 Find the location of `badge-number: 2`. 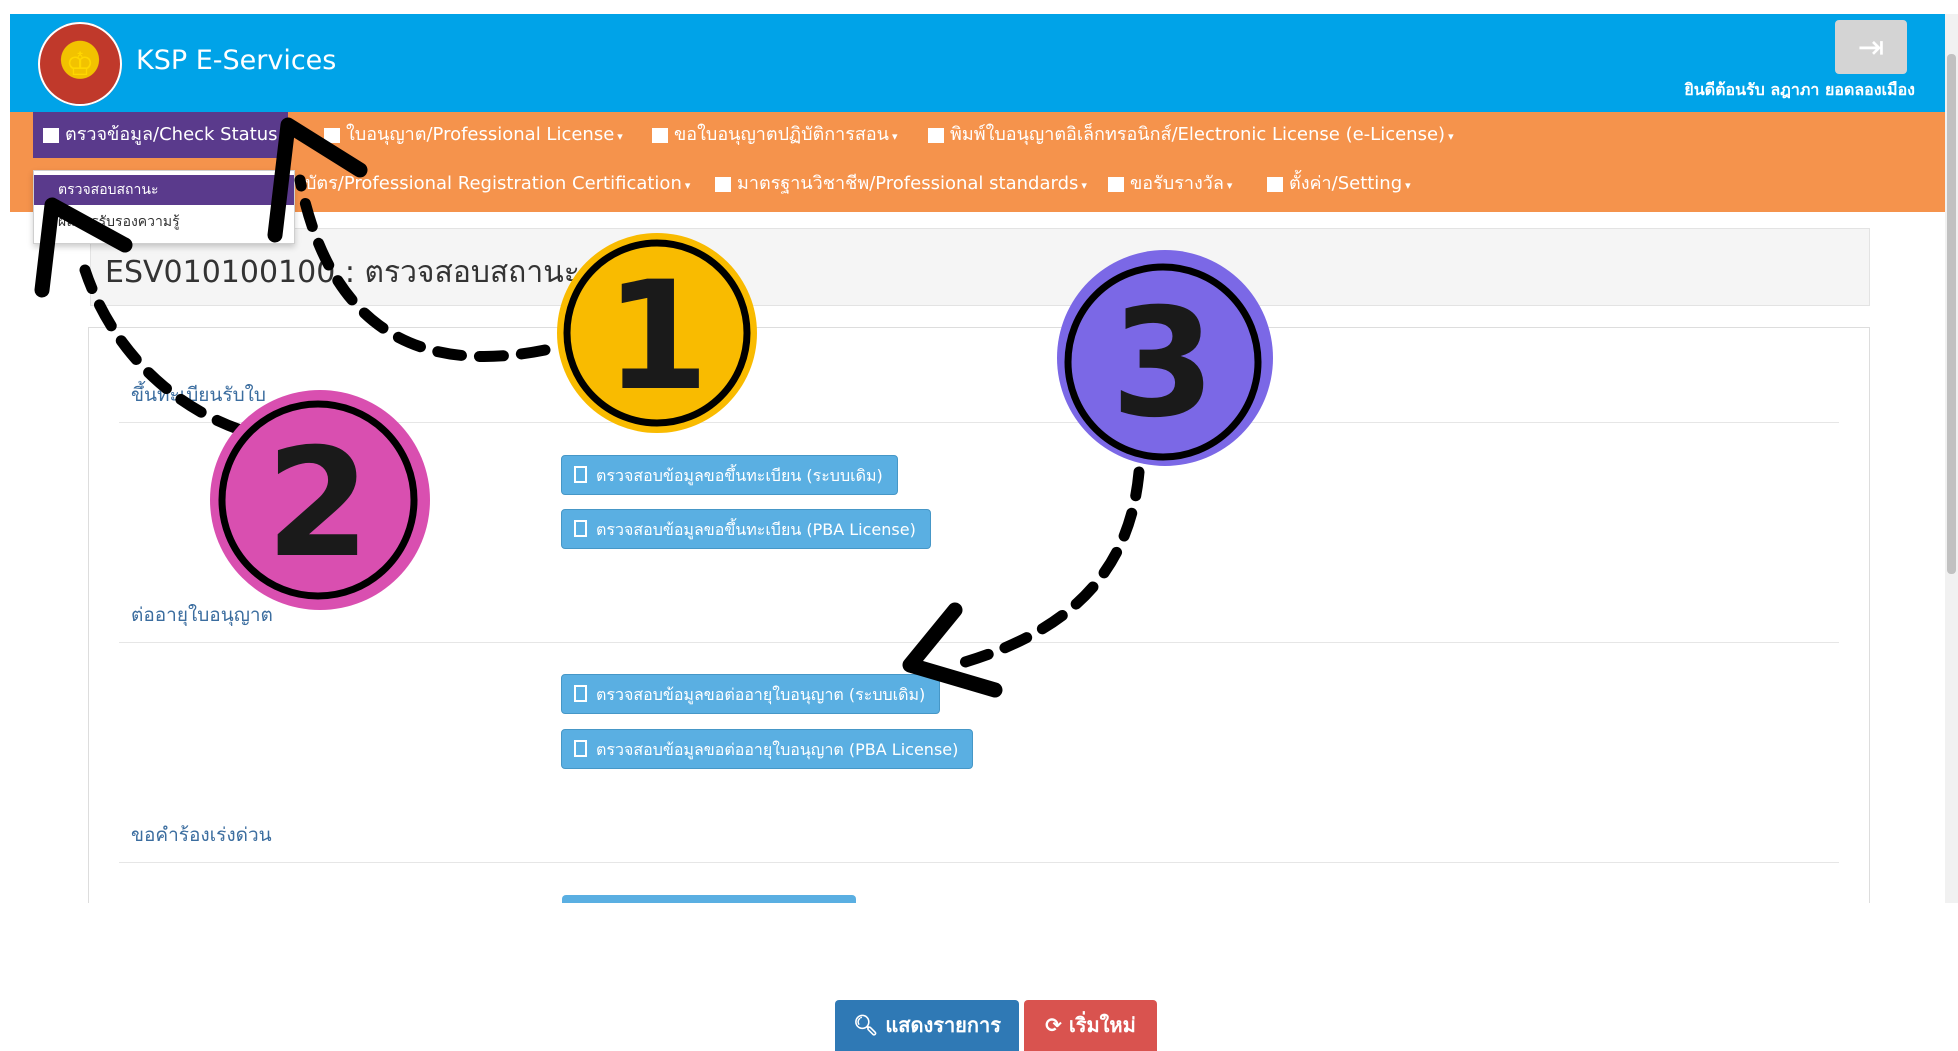

badge-number: 2 is located at coordinates (318, 504).